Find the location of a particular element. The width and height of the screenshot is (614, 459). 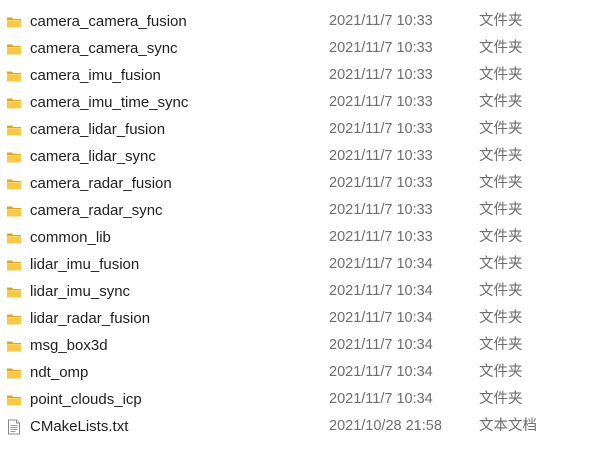

file-type: 文本文档 is located at coordinates (508, 426).